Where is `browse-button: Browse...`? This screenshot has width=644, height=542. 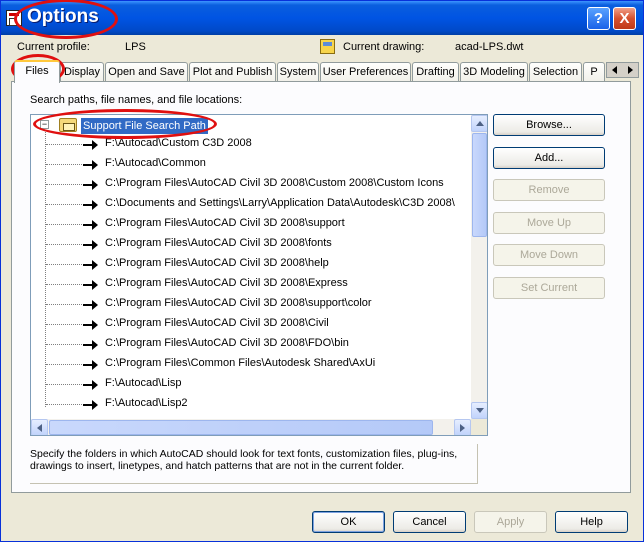 browse-button: Browse... is located at coordinates (549, 125).